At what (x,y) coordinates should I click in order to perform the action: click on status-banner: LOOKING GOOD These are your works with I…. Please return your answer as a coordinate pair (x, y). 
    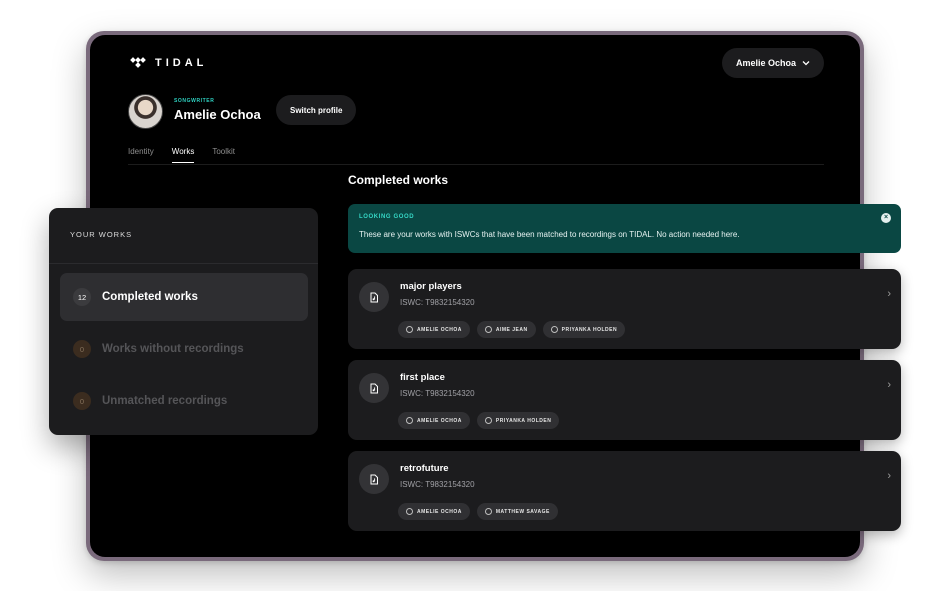
    Looking at the image, I should click on (624, 228).